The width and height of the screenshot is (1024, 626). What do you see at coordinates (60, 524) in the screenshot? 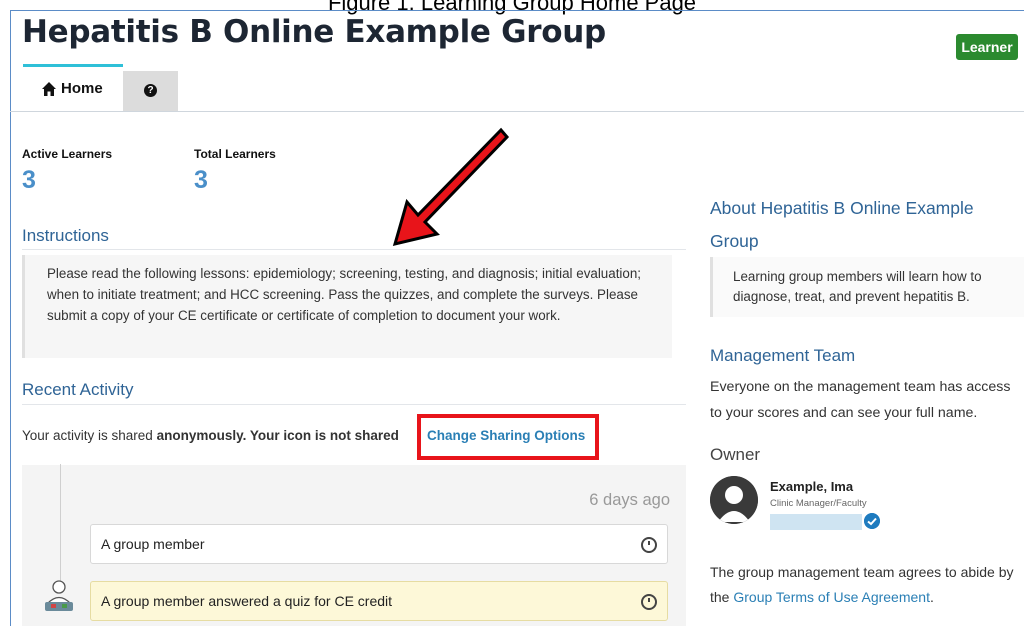
I see `timeline-line` at bounding box center [60, 524].